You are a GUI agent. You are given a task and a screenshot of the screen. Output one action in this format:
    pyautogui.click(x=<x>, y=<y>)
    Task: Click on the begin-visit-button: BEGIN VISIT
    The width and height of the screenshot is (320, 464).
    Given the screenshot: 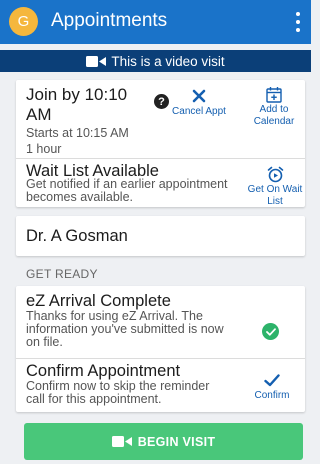 What is the action you would take?
    pyautogui.click(x=163, y=441)
    